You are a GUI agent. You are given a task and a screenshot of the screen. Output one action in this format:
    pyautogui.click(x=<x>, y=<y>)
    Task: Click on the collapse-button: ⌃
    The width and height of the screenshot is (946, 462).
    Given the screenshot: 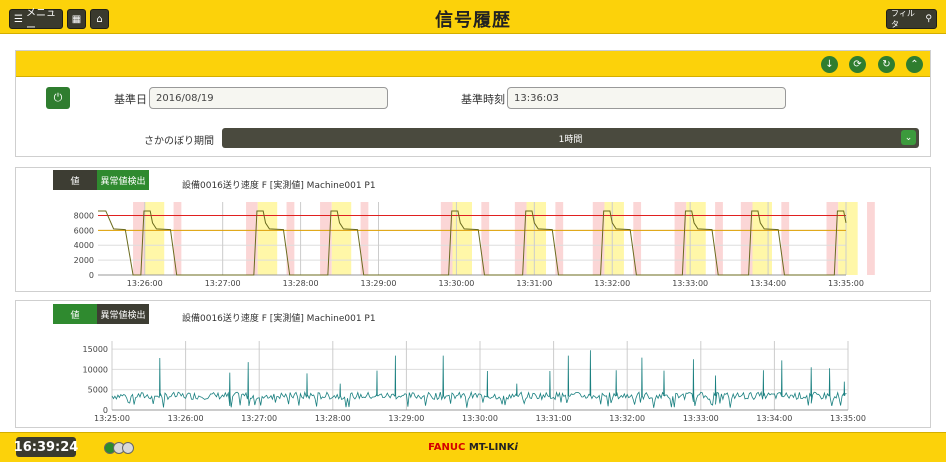 What is the action you would take?
    pyautogui.click(x=914, y=64)
    